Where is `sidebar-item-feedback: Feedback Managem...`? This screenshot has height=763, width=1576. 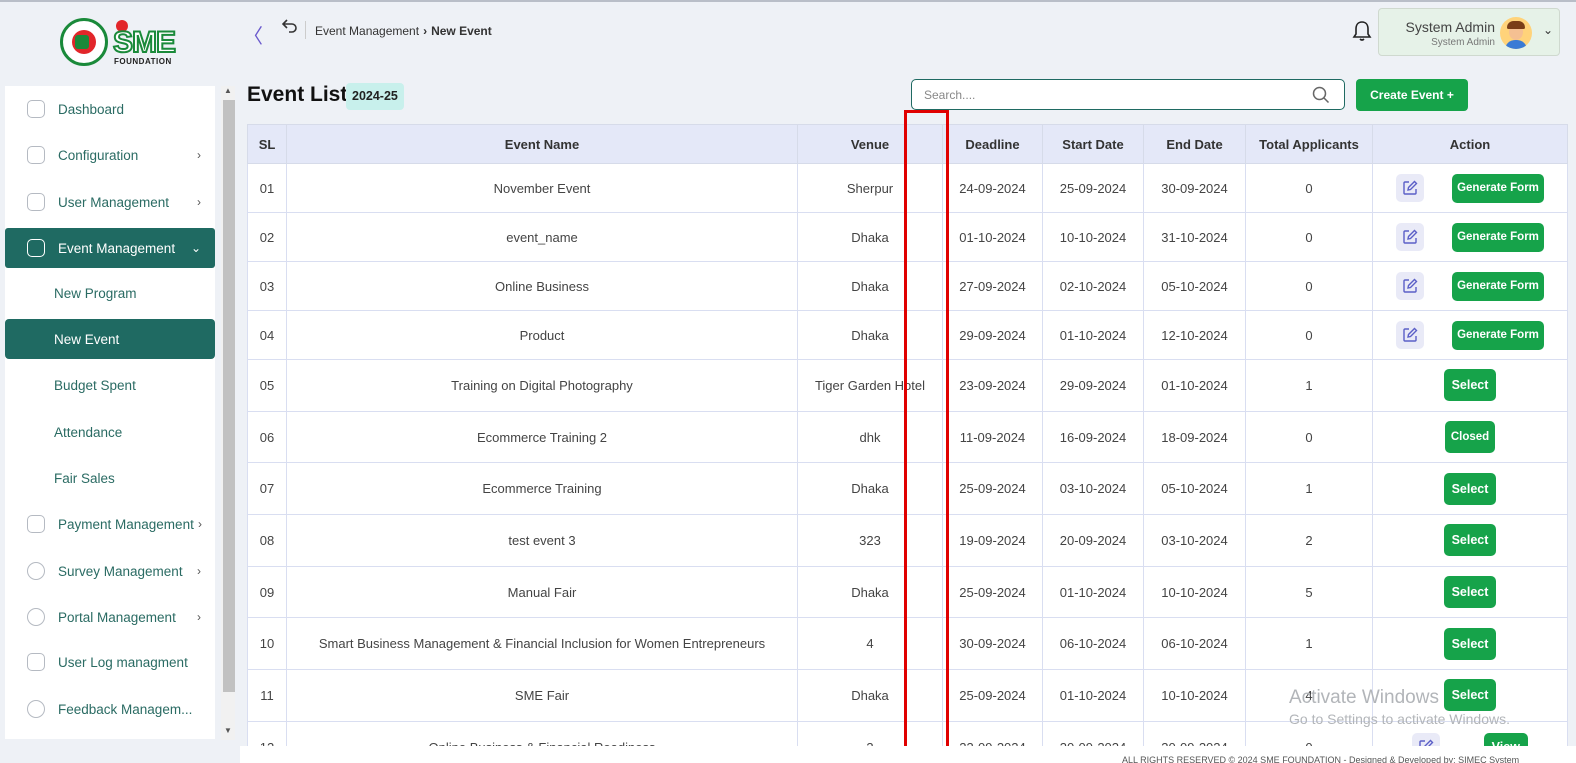
sidebar-item-feedback: Feedback Managem... is located at coordinates (110, 709).